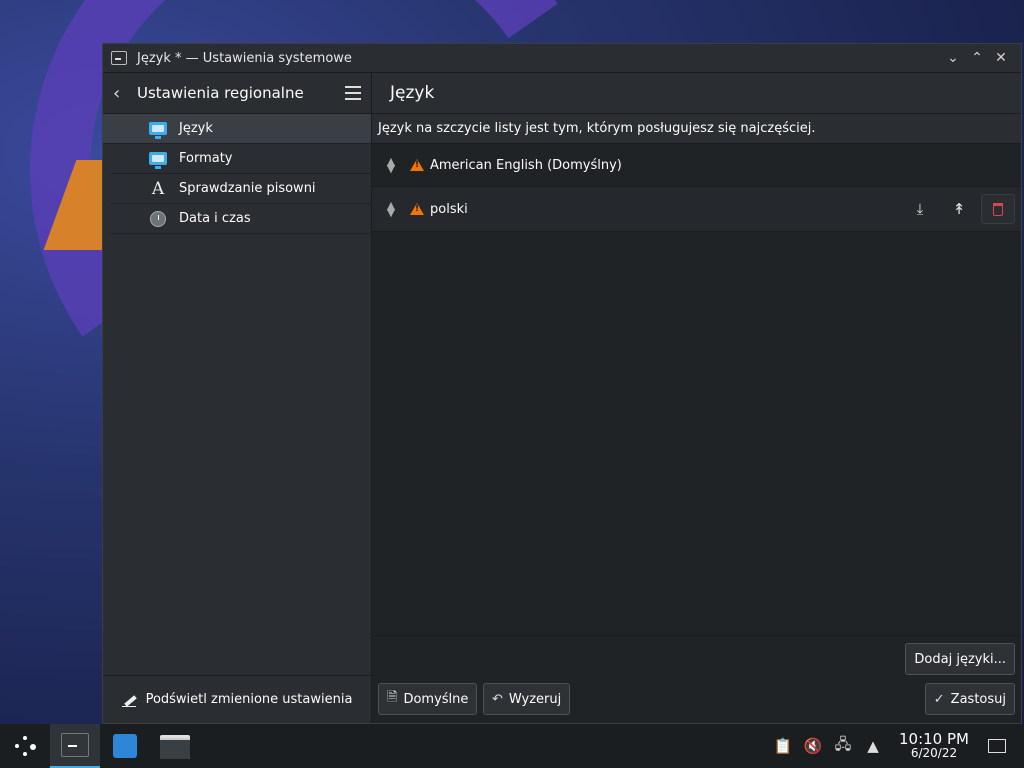 The width and height of the screenshot is (1024, 768). I want to click on letter-a-icon: A, so click(158, 188).